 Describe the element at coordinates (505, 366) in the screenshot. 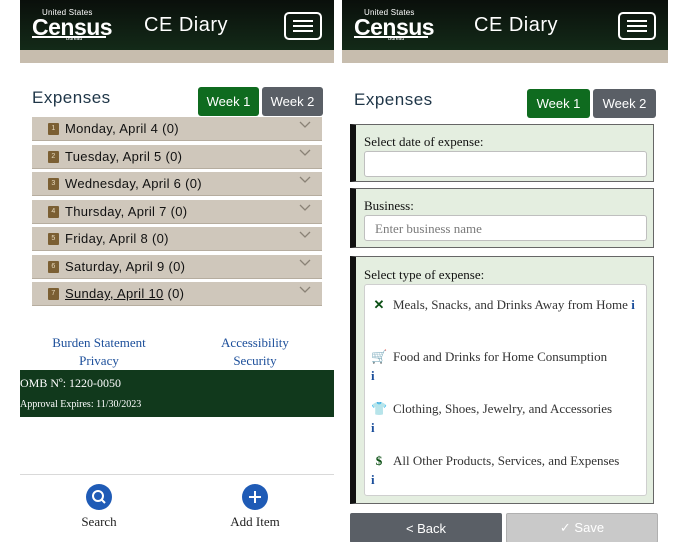

I see `type-option-food-home: 🛒 Food and Drinks for Home Consumption i` at that location.